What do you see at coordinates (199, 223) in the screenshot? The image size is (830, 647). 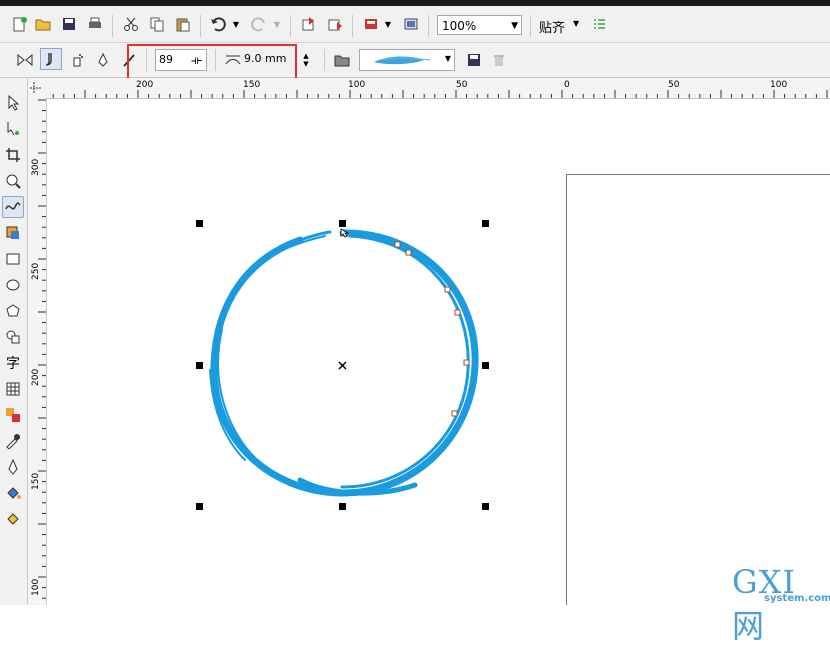 I see `selection-handle-top-left` at bounding box center [199, 223].